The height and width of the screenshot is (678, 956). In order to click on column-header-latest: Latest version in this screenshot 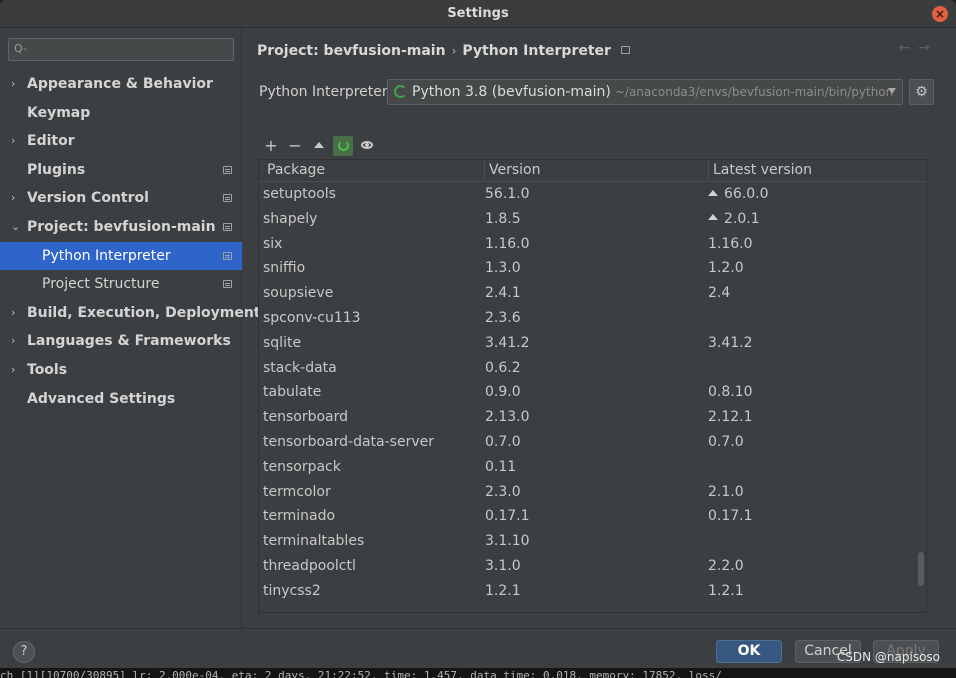, I will do `click(817, 171)`.